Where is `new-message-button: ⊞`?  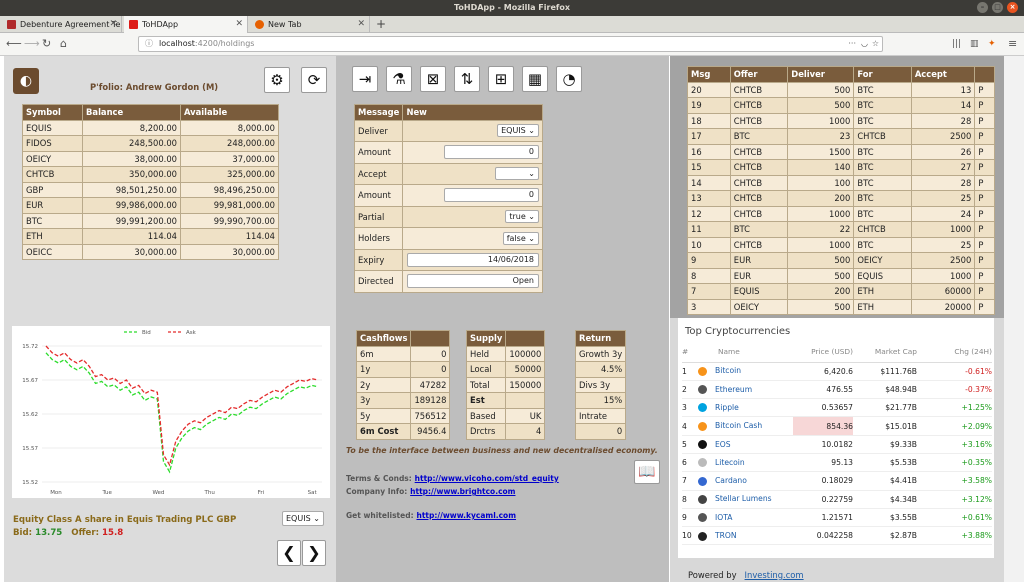 new-message-button: ⊞ is located at coordinates (501, 79).